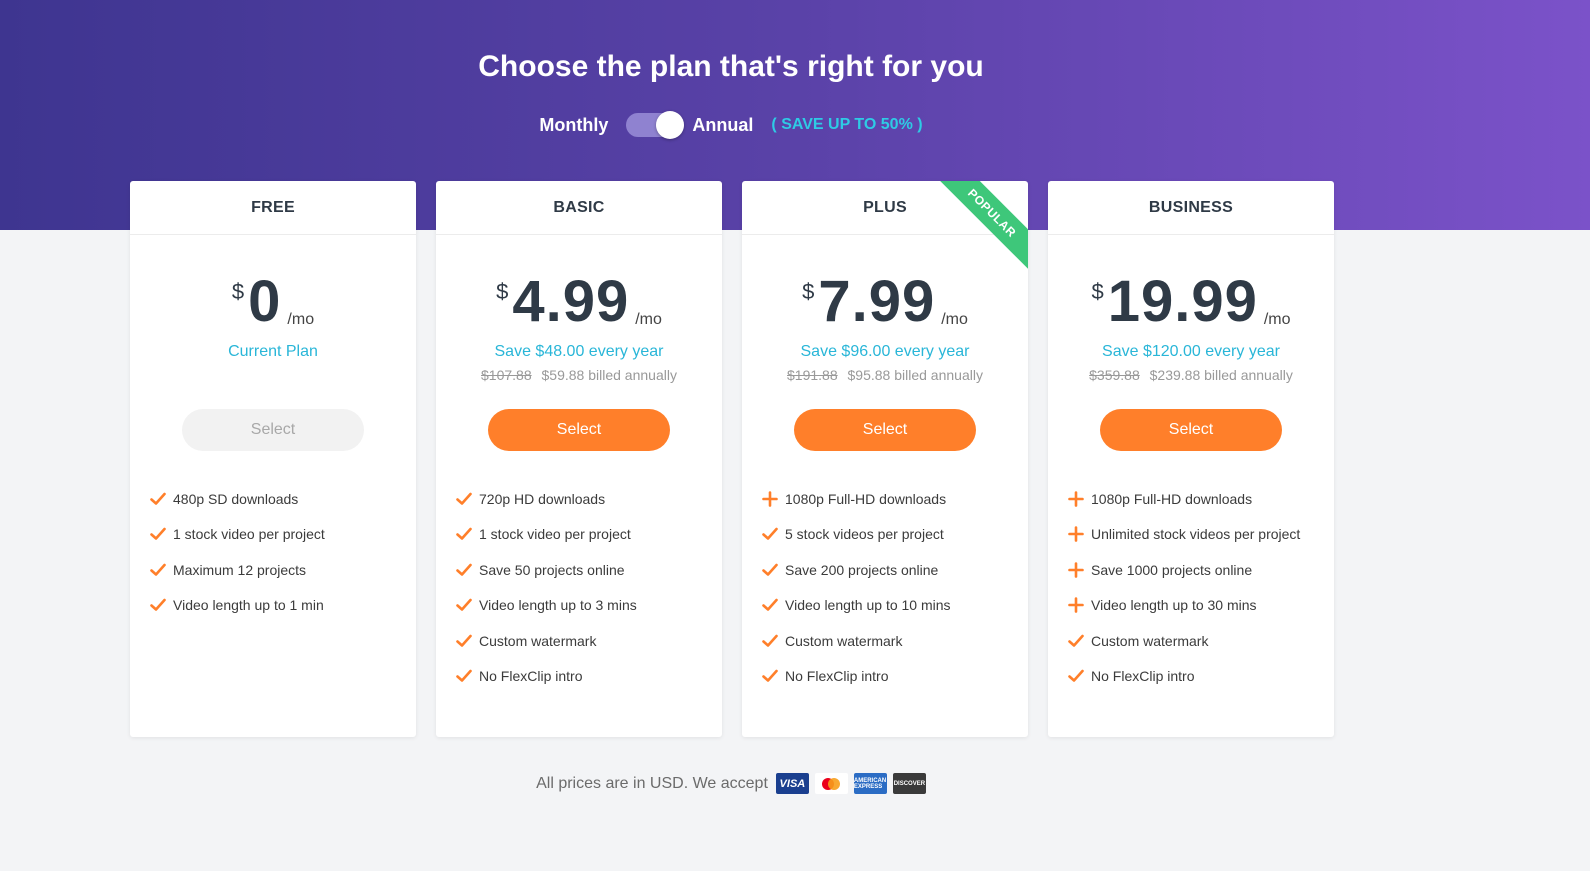  I want to click on plan-price: $ 19.99 /mo, so click(1191, 302).